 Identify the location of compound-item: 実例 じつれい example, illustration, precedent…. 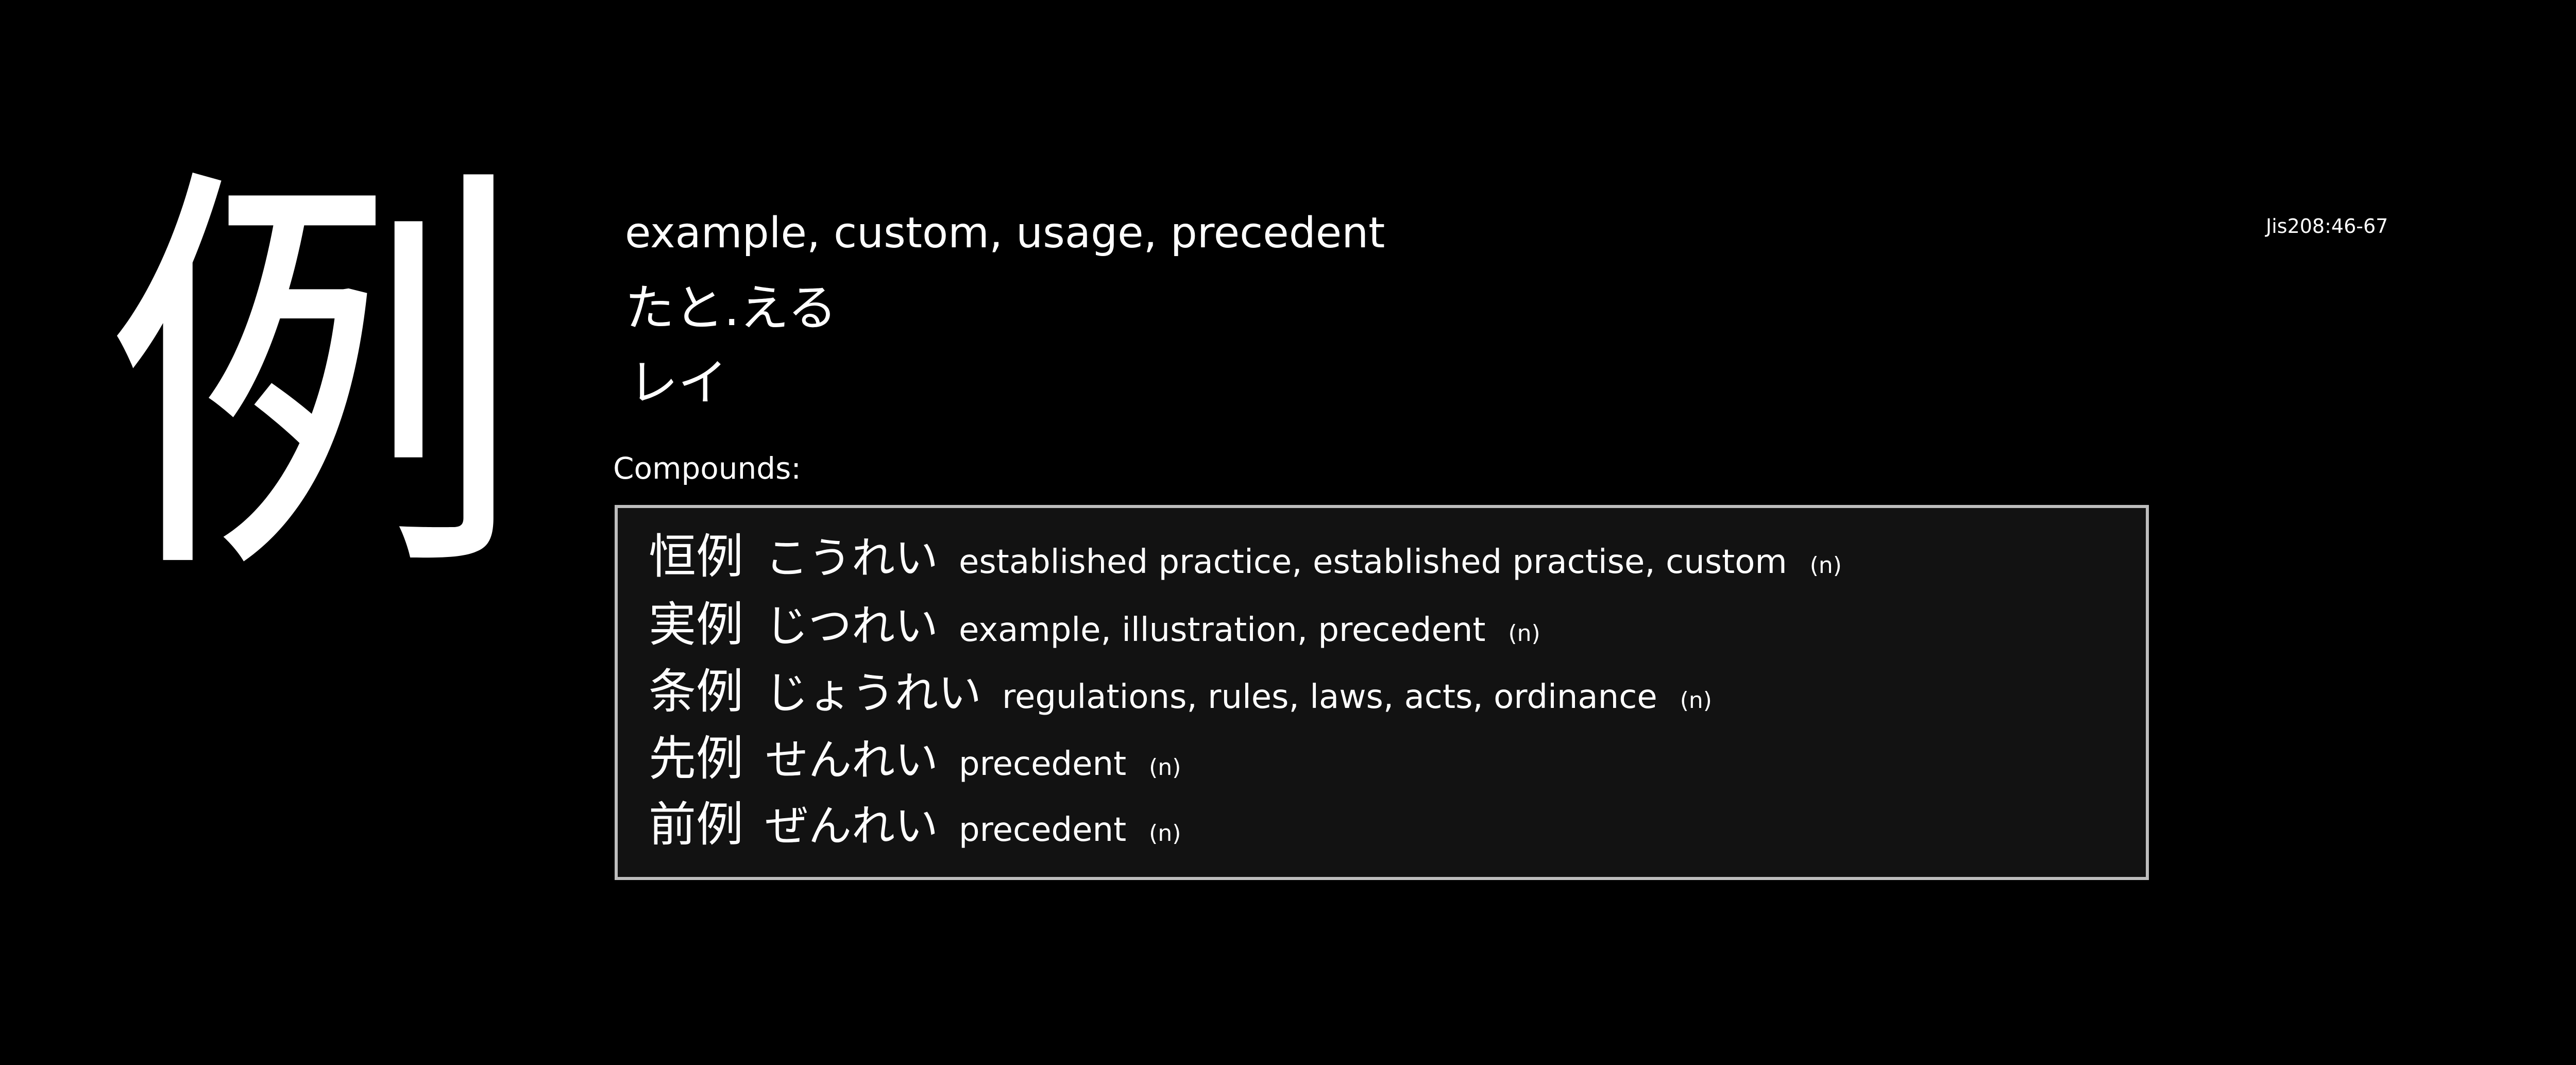
(1094, 619).